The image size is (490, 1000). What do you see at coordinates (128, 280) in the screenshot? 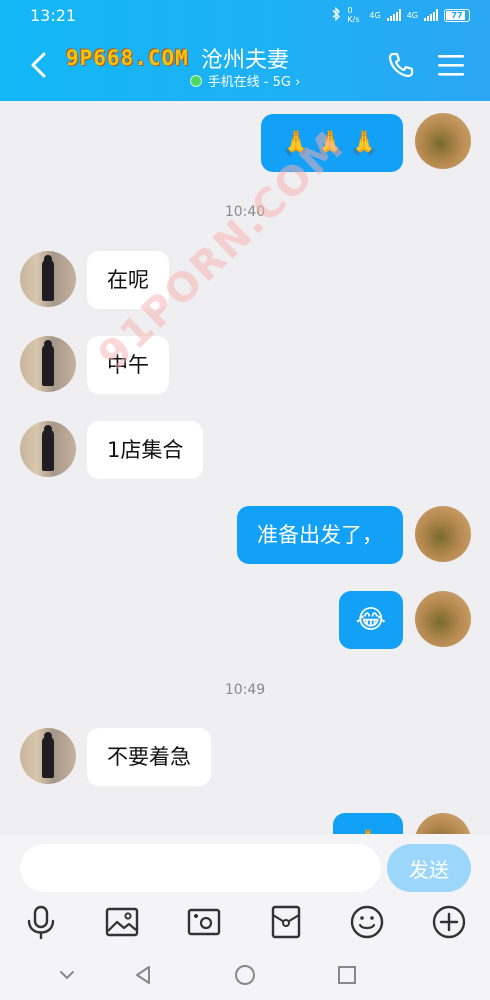
I see `message-bubble-incoming: 在呢` at bounding box center [128, 280].